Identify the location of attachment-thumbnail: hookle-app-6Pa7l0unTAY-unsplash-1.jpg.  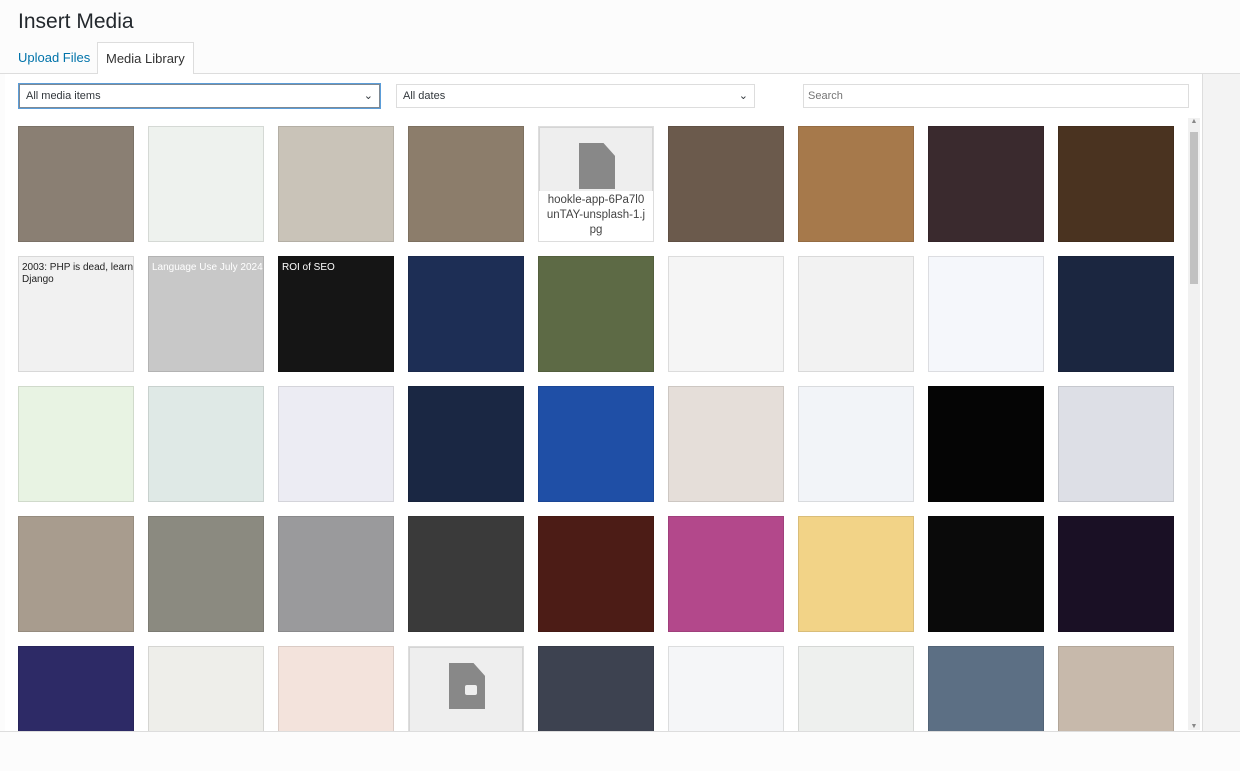
(596, 184).